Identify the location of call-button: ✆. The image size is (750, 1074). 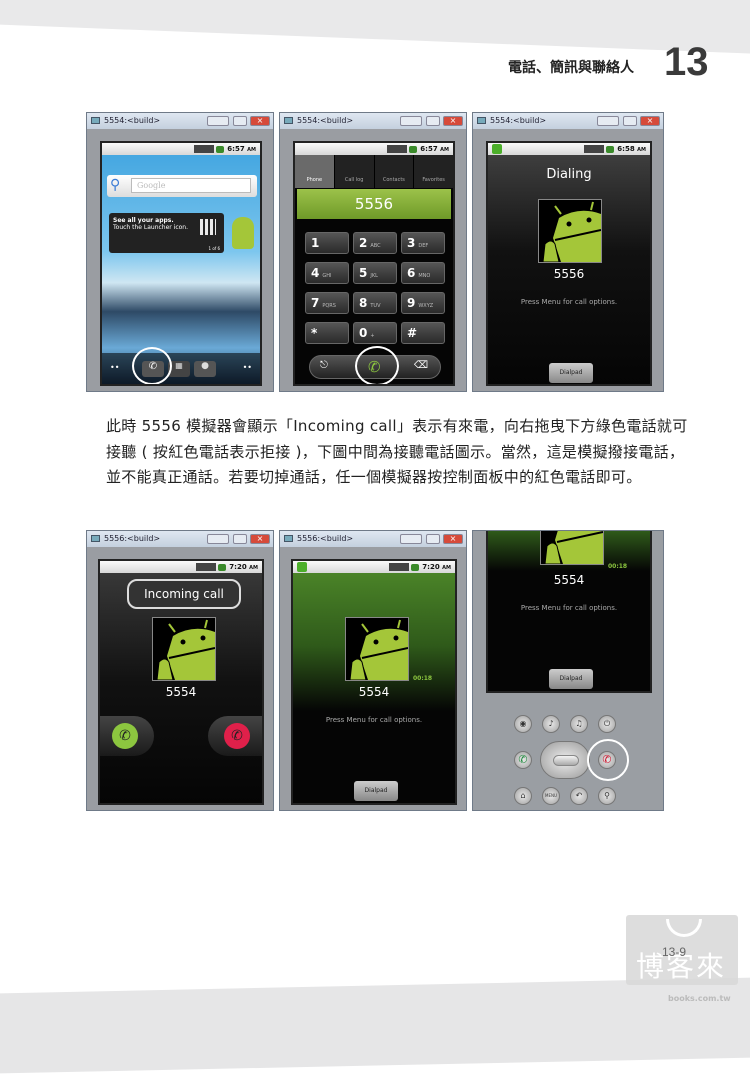
(523, 760).